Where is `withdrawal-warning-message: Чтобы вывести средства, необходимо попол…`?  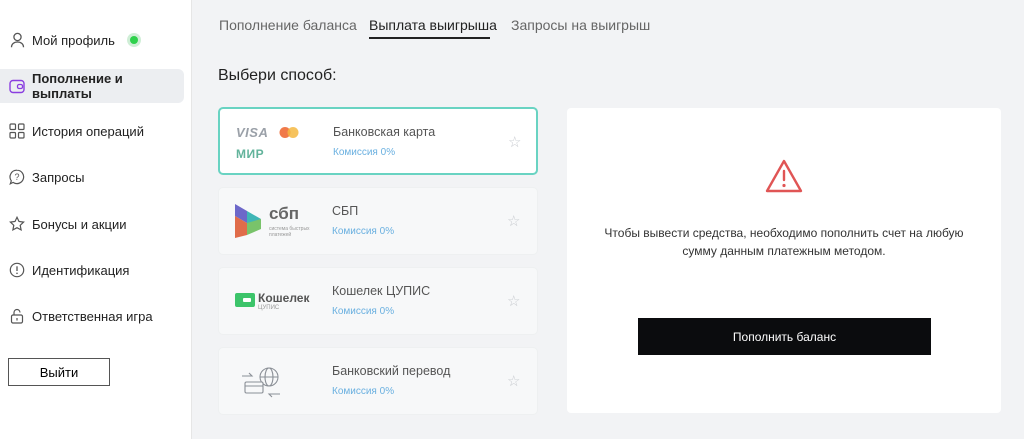
withdrawal-warning-message: Чтобы вывести средства, необходимо попол… is located at coordinates (784, 242).